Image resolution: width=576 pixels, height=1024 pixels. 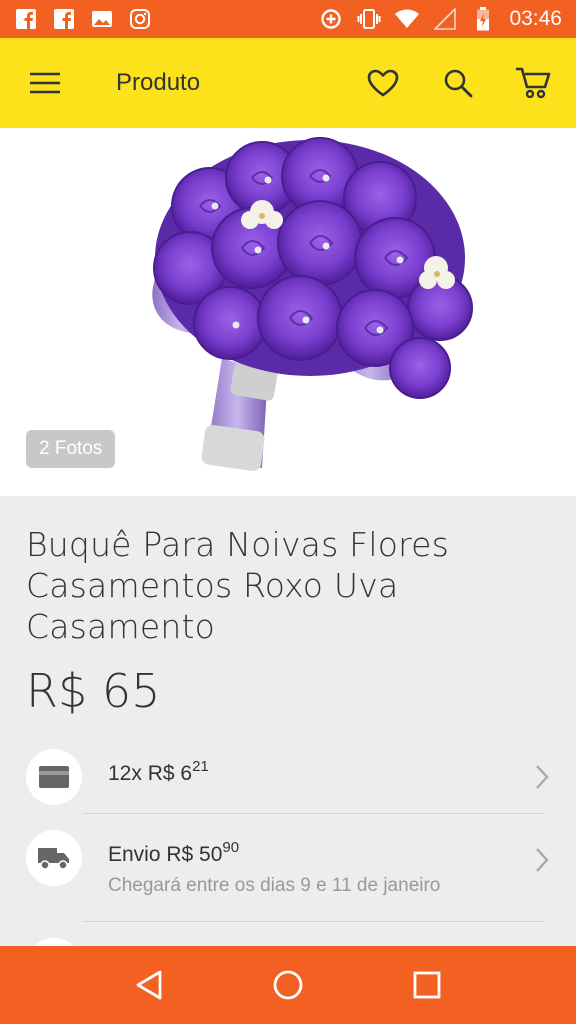 I want to click on credit-card-icon, so click(x=54, y=777).